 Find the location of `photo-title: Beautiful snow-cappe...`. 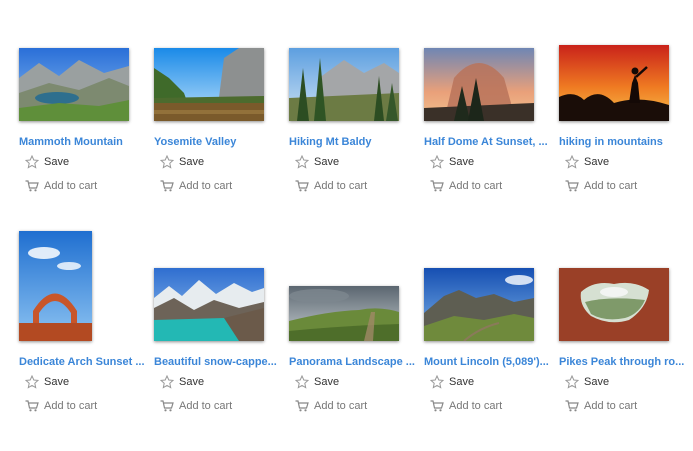

photo-title: Beautiful snow-cappe... is located at coordinates (220, 362).